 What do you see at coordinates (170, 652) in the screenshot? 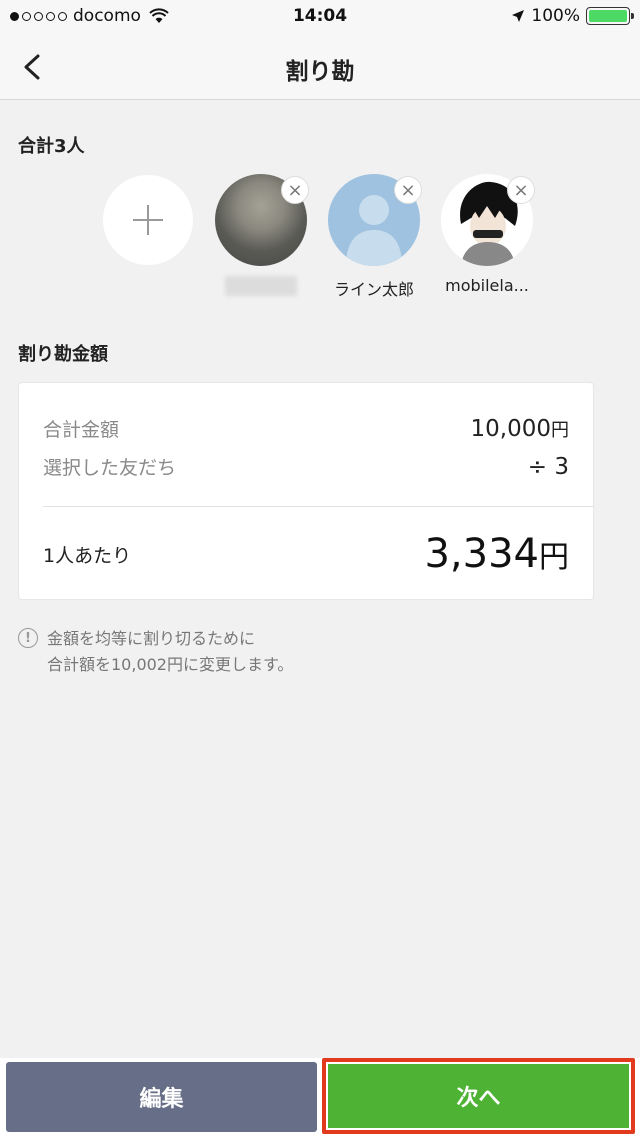
I see `notice-text: 金額を均等に割り切るために 合計額を10,002円に変更します。` at bounding box center [170, 652].